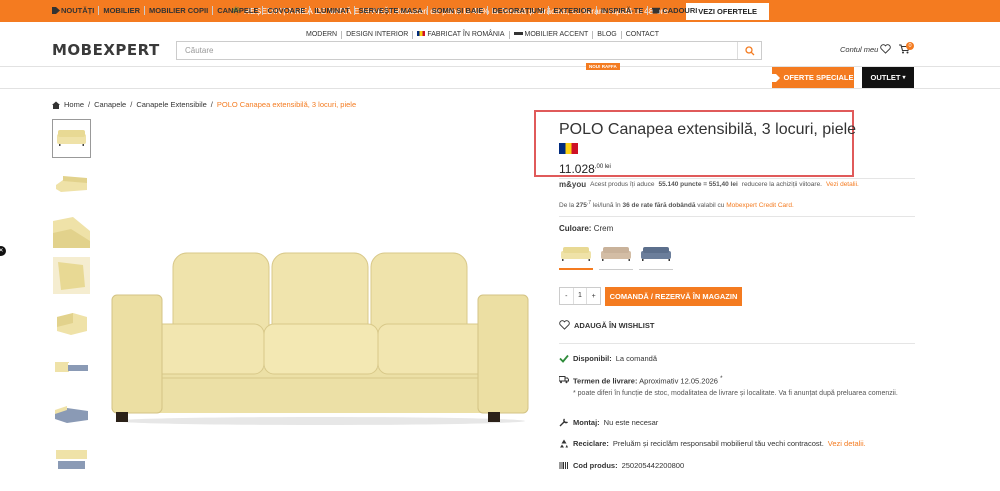  What do you see at coordinates (458, 10) in the screenshot?
I see `menu-somn-baie: SOMN ȘI BAIE` at bounding box center [458, 10].